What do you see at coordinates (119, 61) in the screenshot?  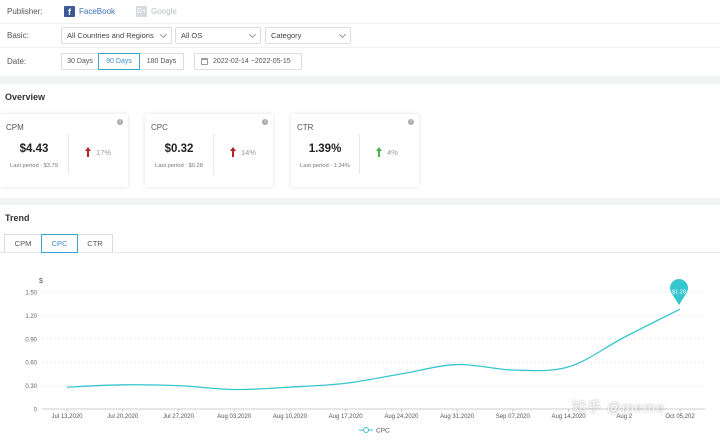 I see `range-90-days: 90 Days` at bounding box center [119, 61].